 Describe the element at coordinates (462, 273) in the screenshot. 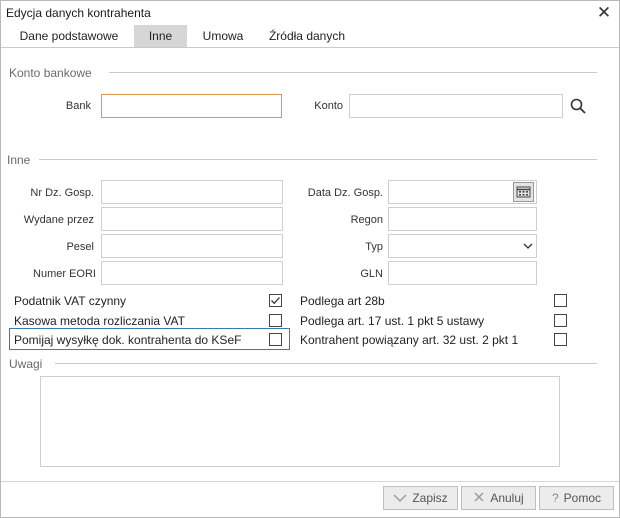

I see `gln-input` at that location.